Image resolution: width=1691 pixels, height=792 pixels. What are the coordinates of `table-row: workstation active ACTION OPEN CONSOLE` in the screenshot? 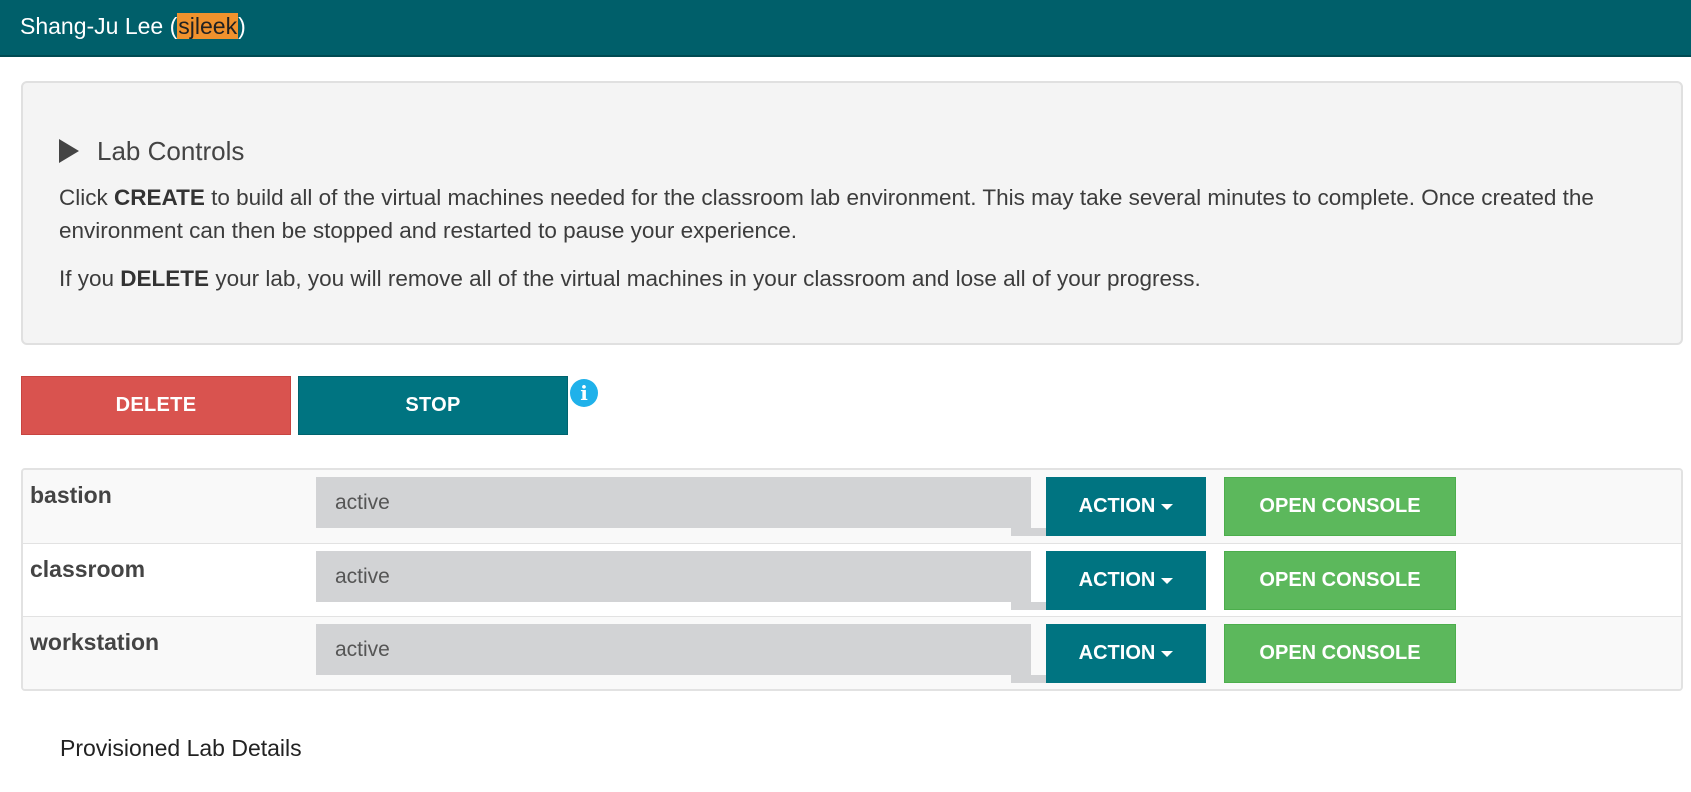 It's located at (852, 653).